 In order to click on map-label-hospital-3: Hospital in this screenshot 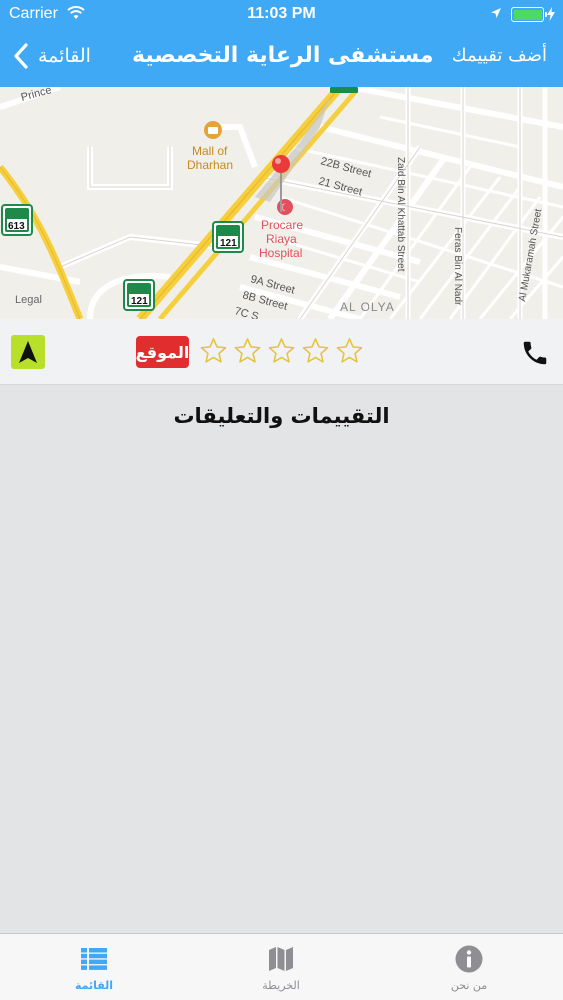, I will do `click(280, 253)`.